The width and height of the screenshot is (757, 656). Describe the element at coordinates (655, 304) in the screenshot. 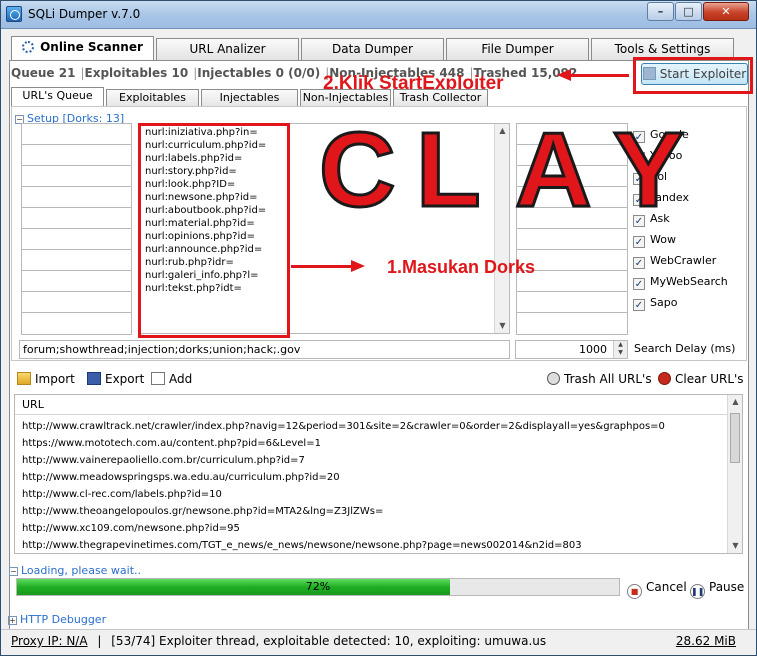

I see `engine-sapo: ✓ Sapo` at that location.